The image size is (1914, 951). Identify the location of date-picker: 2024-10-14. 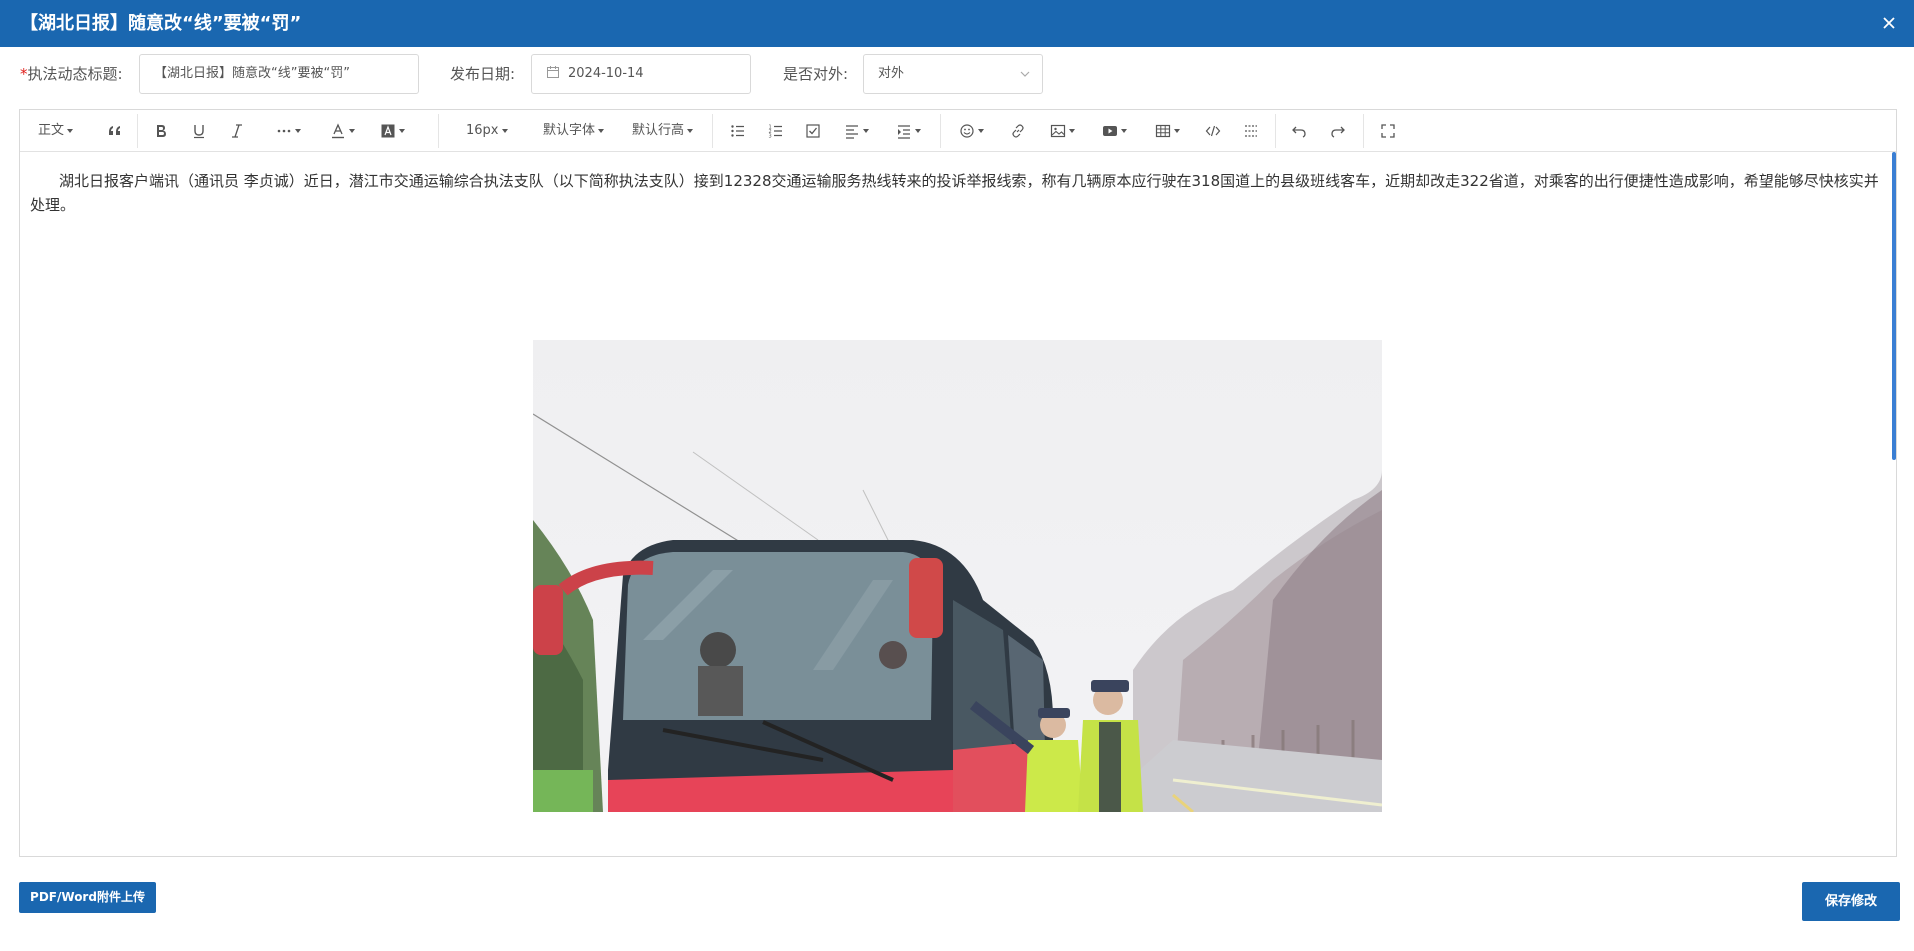
(641, 74).